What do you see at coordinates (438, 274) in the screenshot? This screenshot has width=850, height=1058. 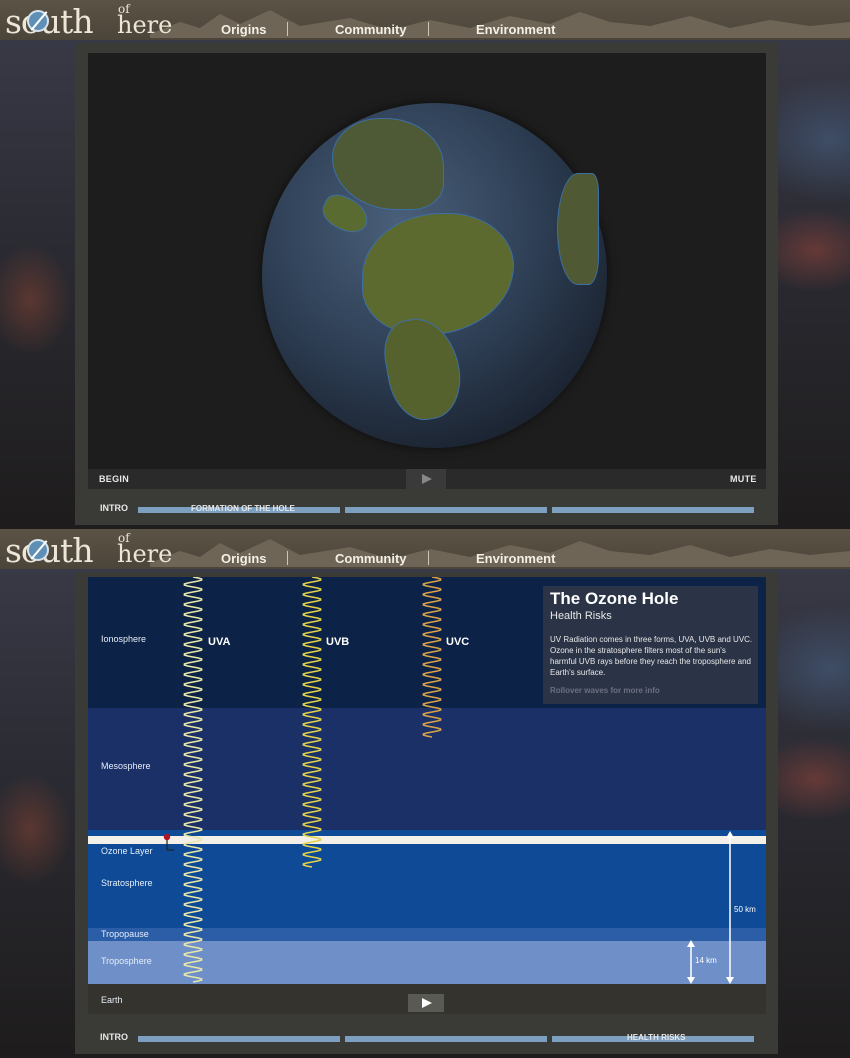 I see `south-america-landmass` at bounding box center [438, 274].